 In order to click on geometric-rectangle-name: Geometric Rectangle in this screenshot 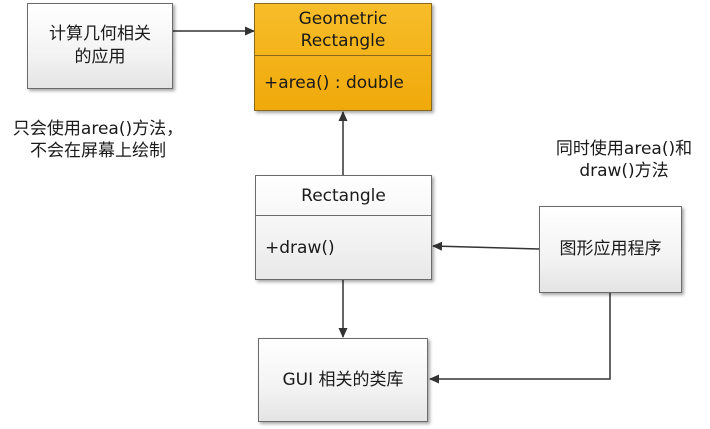, I will do `click(343, 29)`.